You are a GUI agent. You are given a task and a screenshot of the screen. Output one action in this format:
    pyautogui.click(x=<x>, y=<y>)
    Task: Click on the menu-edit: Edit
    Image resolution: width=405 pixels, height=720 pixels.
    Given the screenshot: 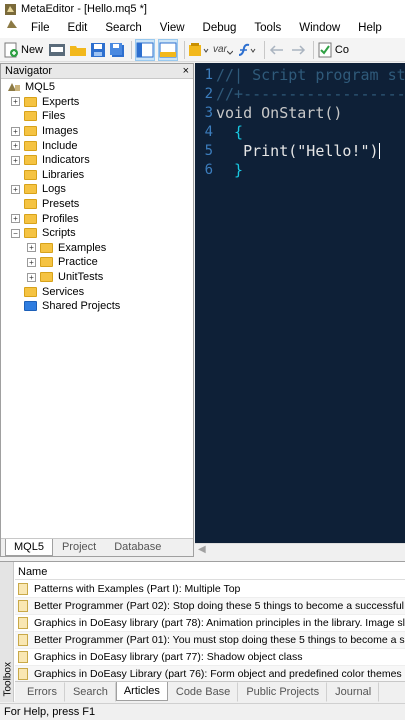 What is the action you would take?
    pyautogui.click(x=78, y=28)
    